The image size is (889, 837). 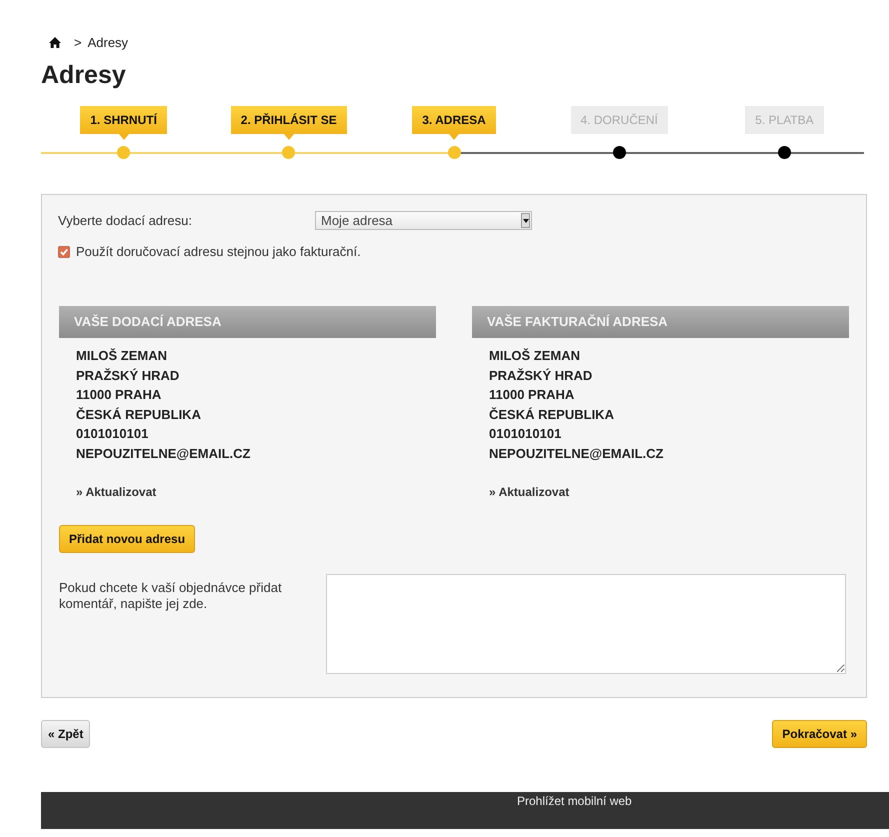 What do you see at coordinates (171, 596) in the screenshot?
I see `comment-label: Pokud chcete k vaší objednávce přidat komentář, napište jej zde.` at bounding box center [171, 596].